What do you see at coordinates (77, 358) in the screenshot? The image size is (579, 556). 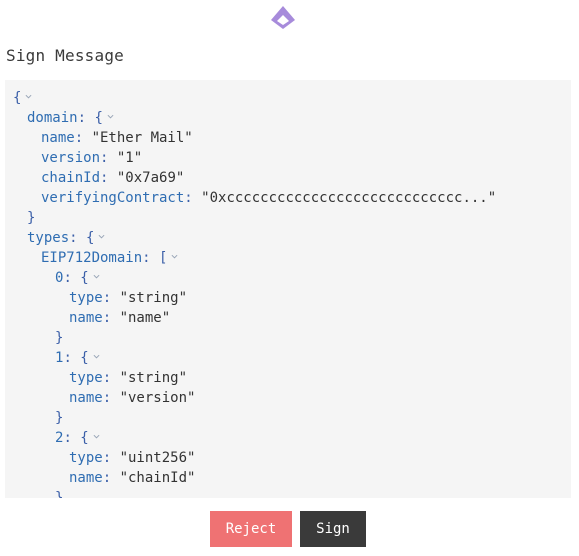 I see `json-line: 1: {` at bounding box center [77, 358].